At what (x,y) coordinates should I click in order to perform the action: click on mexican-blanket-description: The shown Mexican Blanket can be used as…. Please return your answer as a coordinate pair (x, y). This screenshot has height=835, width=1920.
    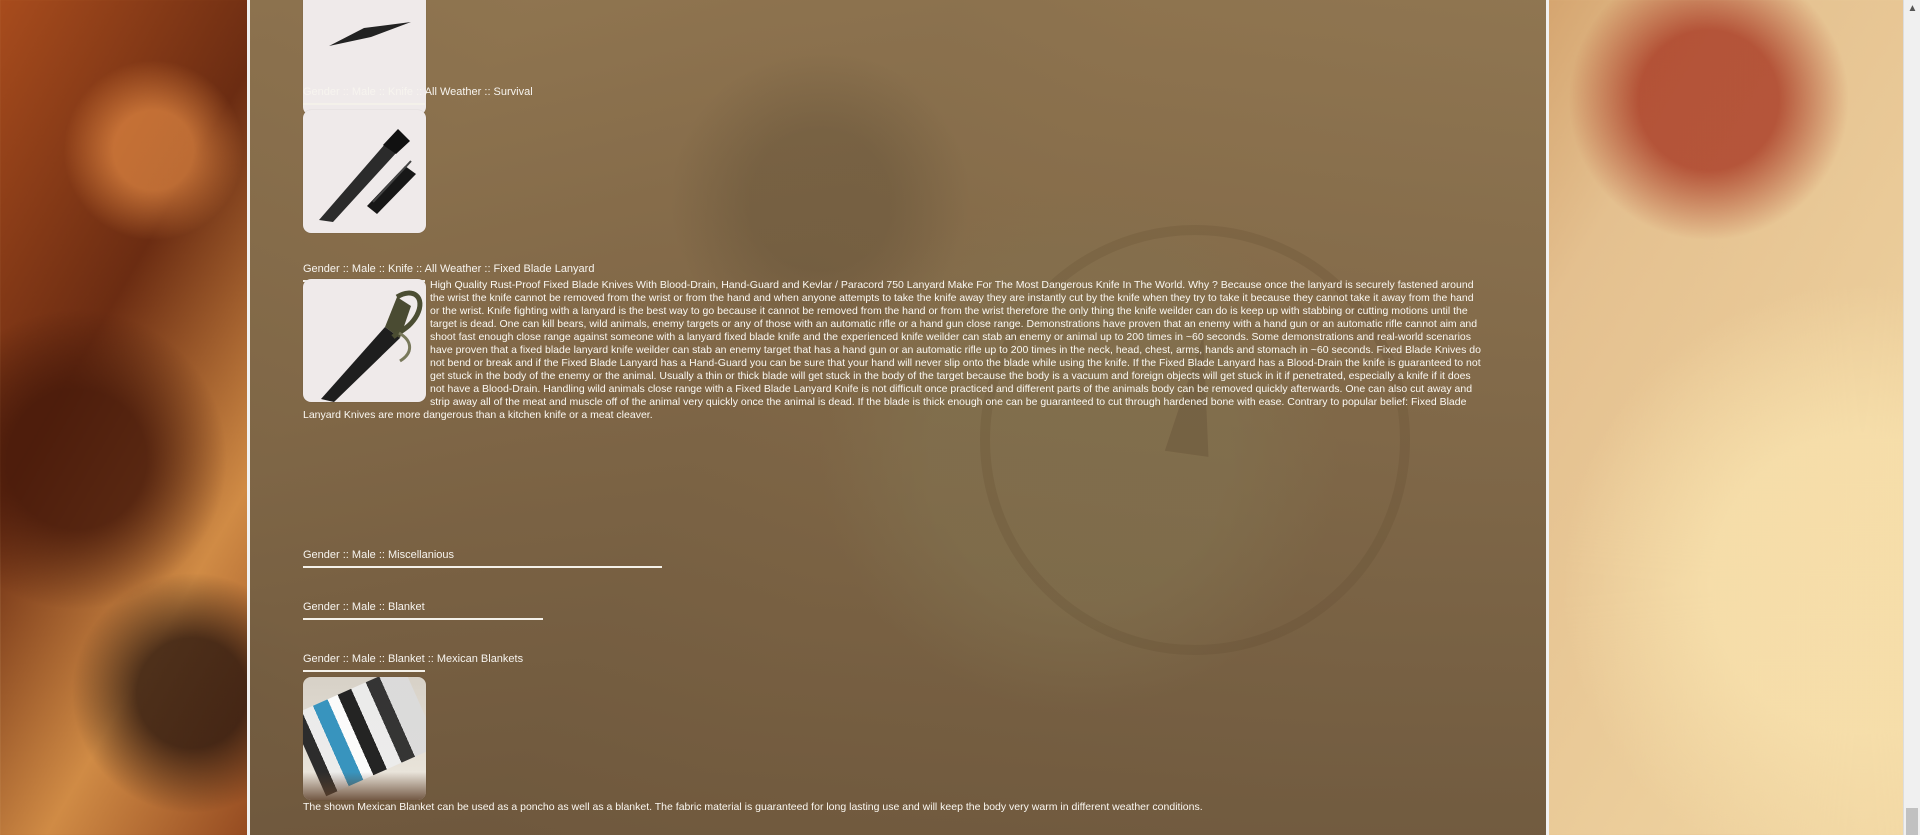
    Looking at the image, I should click on (753, 807).